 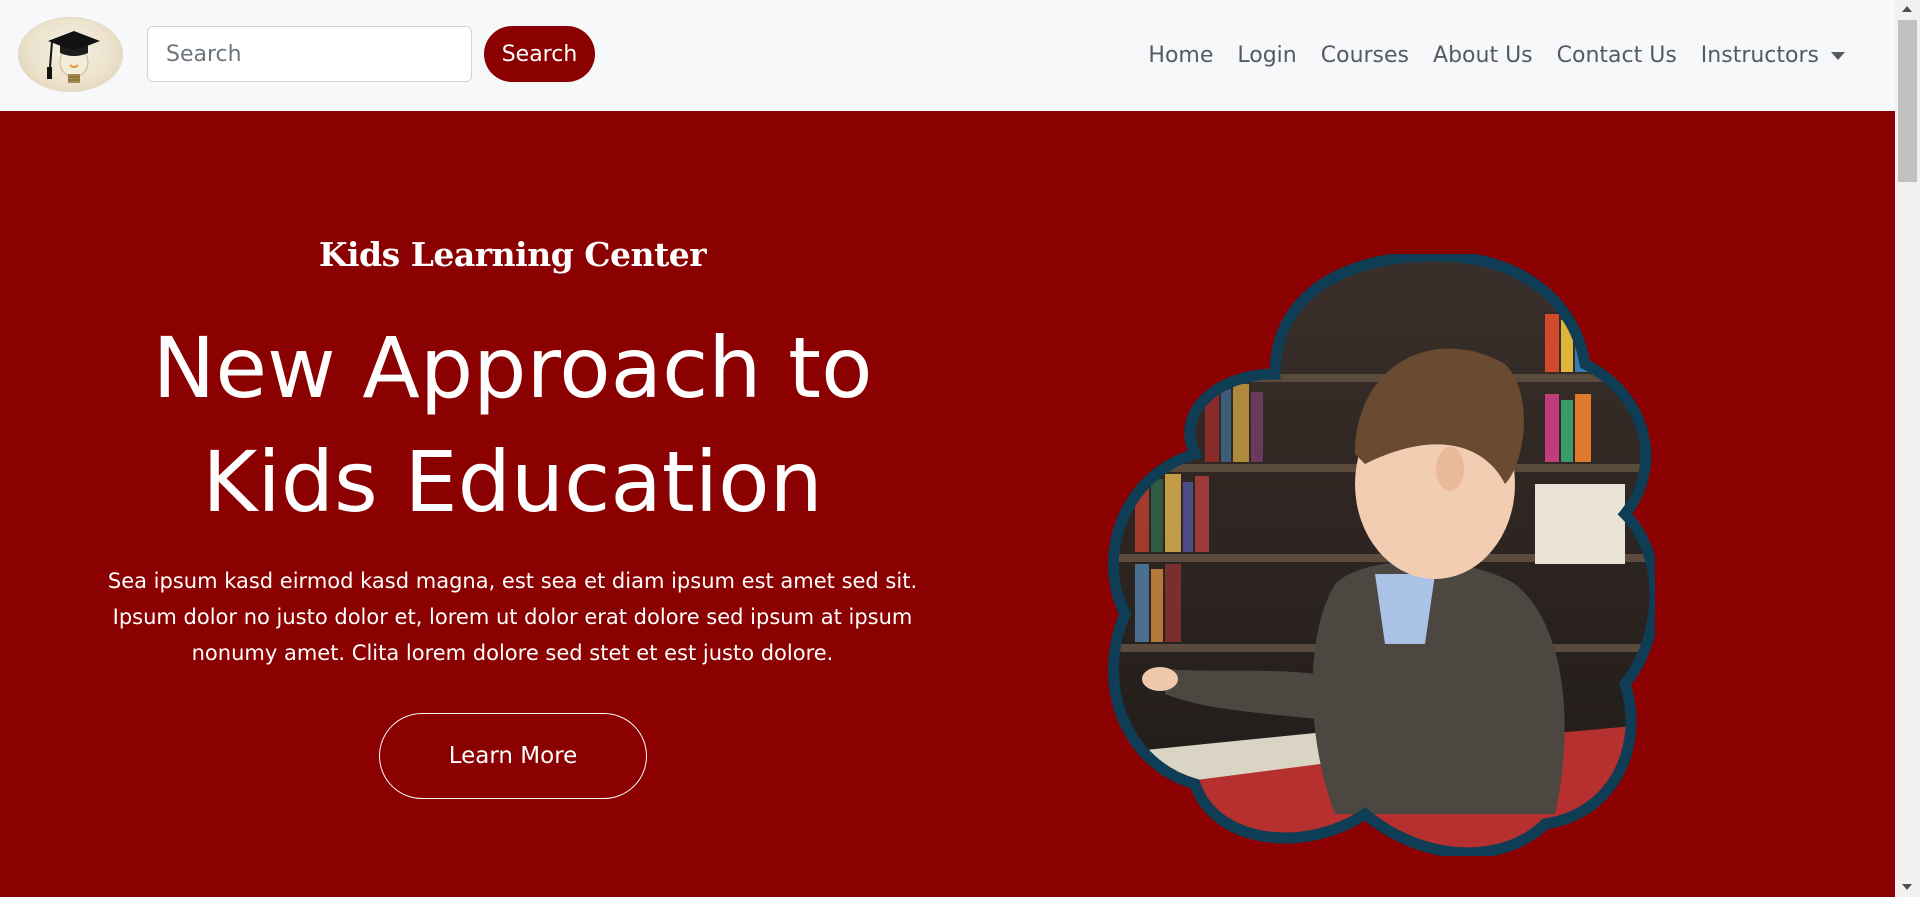 I want to click on nav-link-courses: Courses, so click(x=1365, y=55).